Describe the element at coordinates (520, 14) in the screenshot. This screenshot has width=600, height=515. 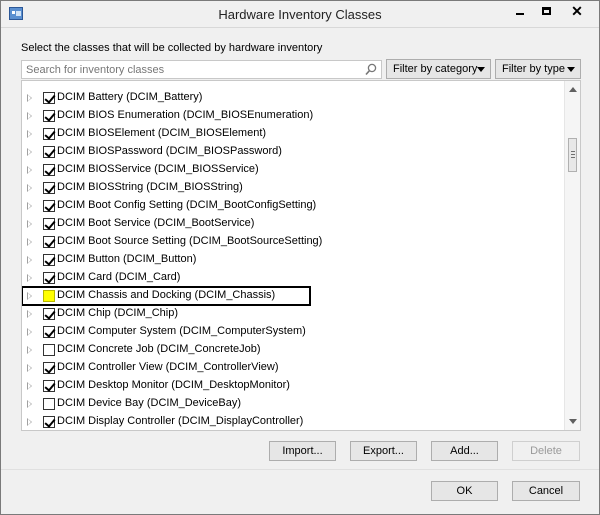
I see `minimize-icon` at that location.